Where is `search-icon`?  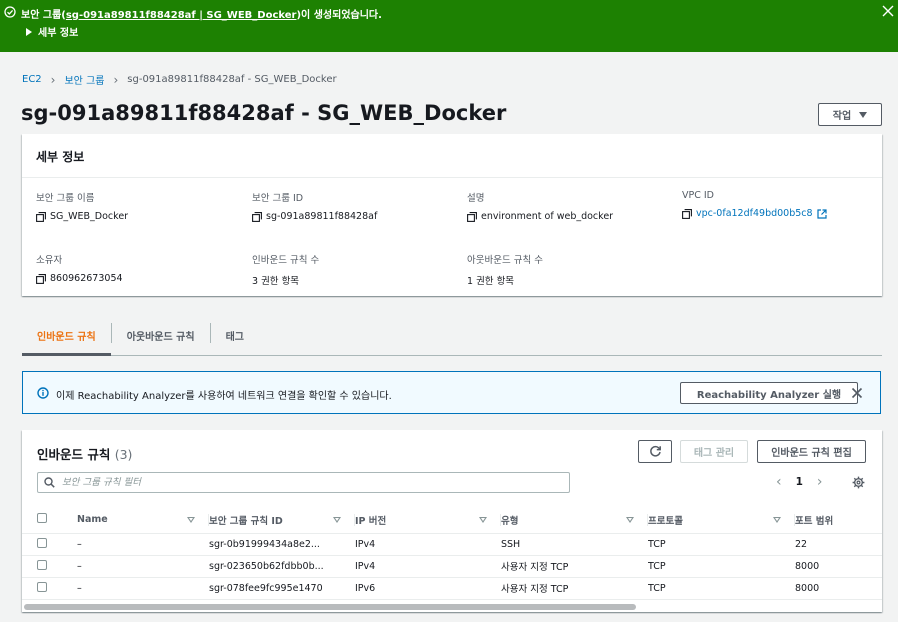
search-icon is located at coordinates (49, 482).